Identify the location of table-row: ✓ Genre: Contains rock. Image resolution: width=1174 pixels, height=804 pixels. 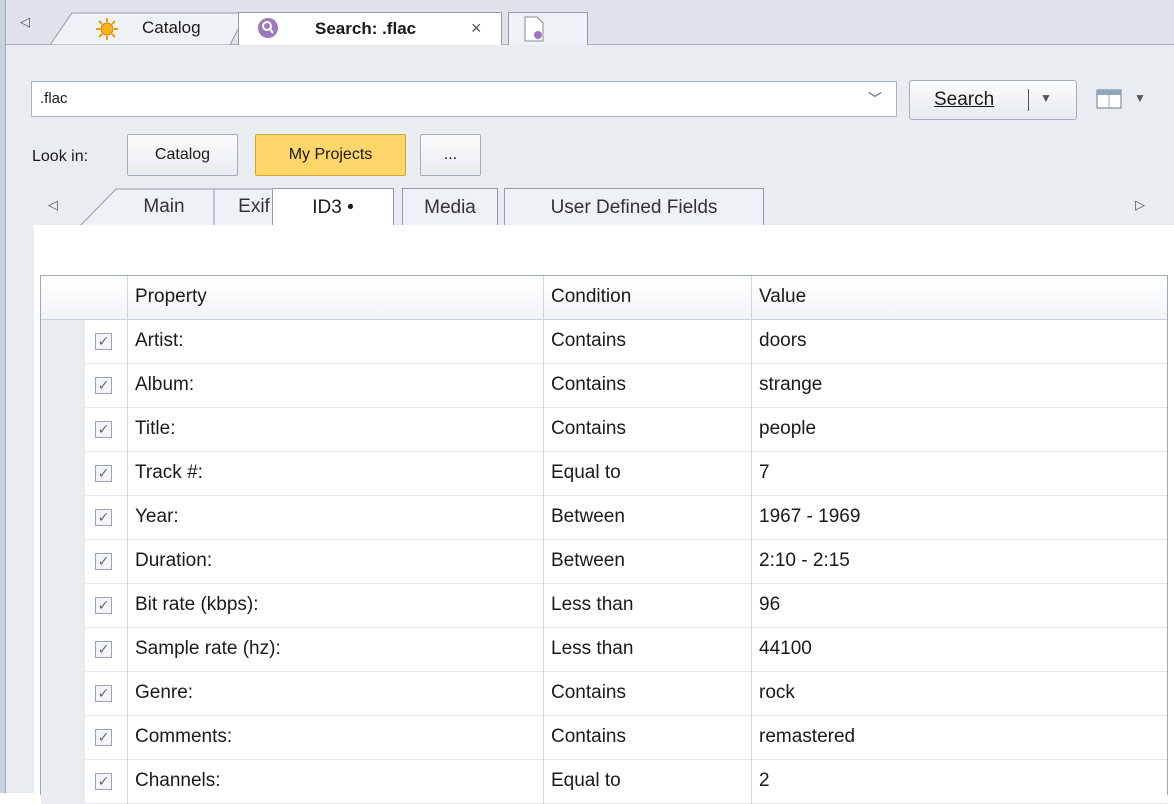
(604, 694).